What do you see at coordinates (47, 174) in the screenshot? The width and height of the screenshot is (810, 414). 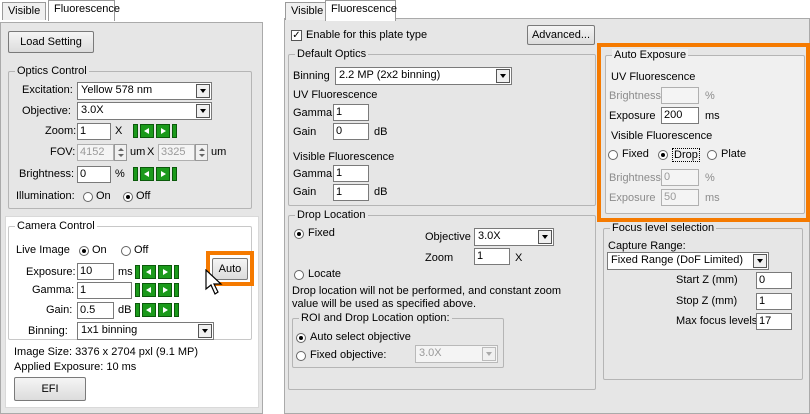 I see `brightness-label: Brightness:` at bounding box center [47, 174].